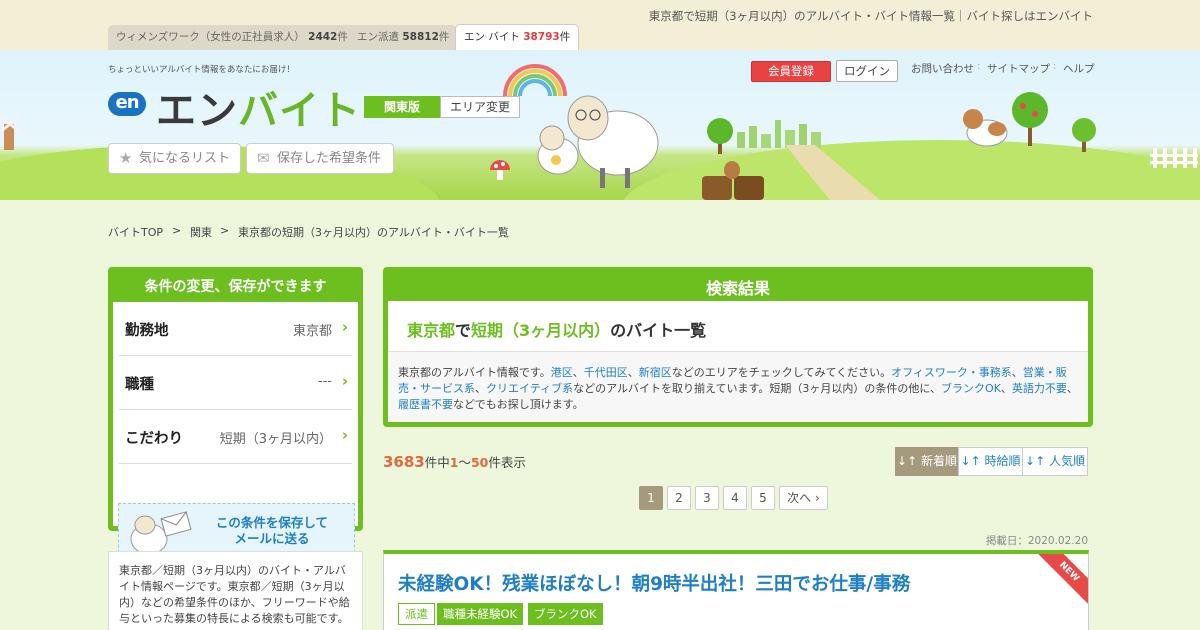  What do you see at coordinates (867, 71) in the screenshot?
I see `login-button: ログイン` at bounding box center [867, 71].